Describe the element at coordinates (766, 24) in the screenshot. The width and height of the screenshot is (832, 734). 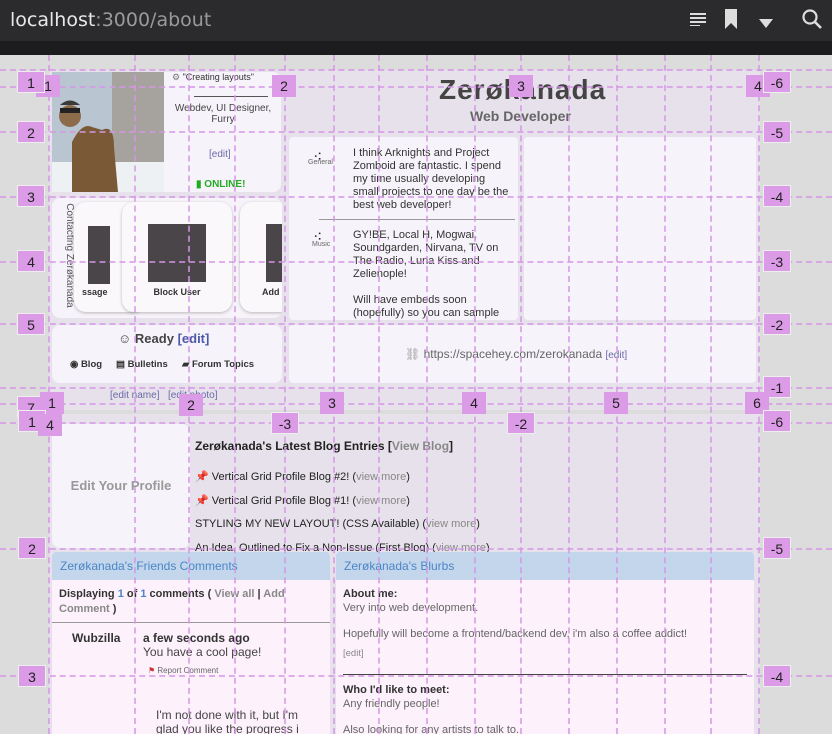
I see `dropdown-icon` at that location.